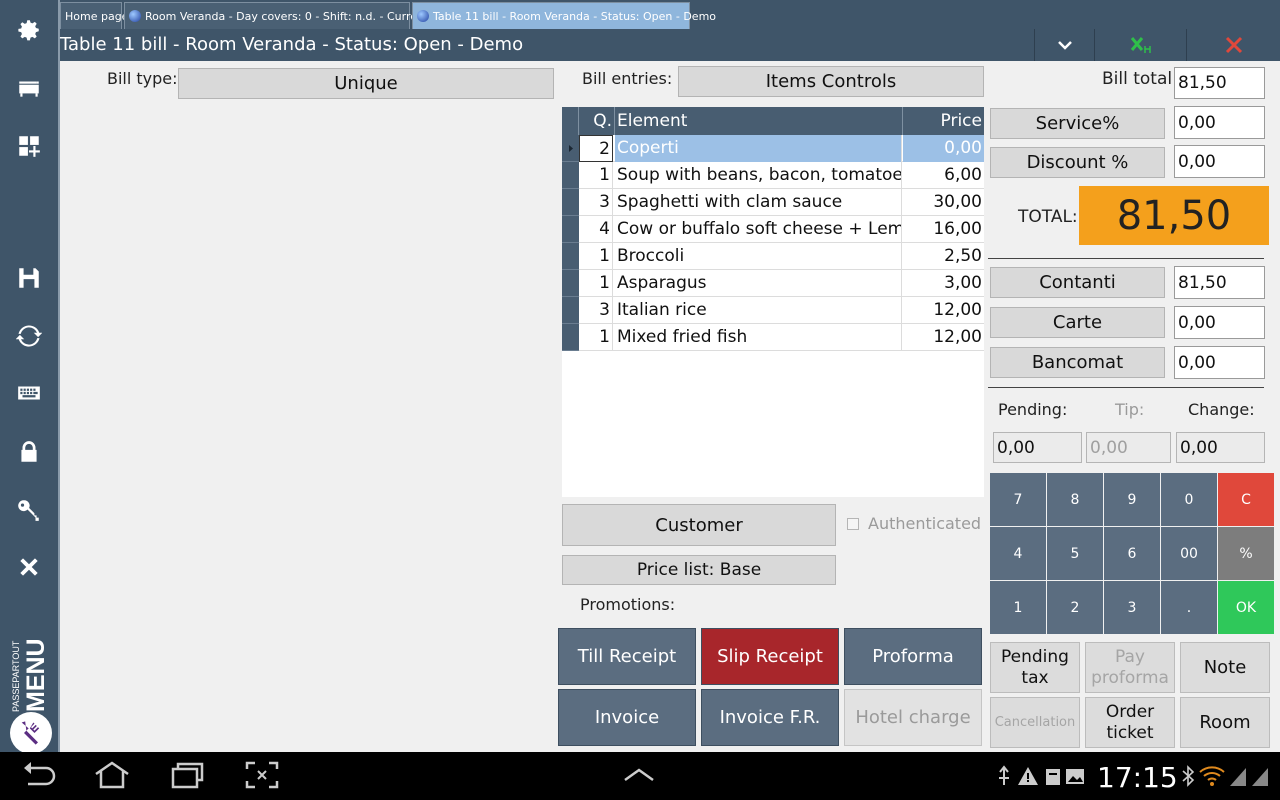  Describe the element at coordinates (366, 83) in the screenshot. I see `bill-type-selector: Unique` at that location.